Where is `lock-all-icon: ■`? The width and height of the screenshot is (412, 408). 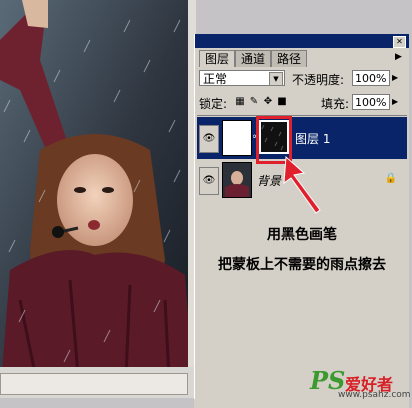 lock-all-icon: ■ is located at coordinates (282, 102).